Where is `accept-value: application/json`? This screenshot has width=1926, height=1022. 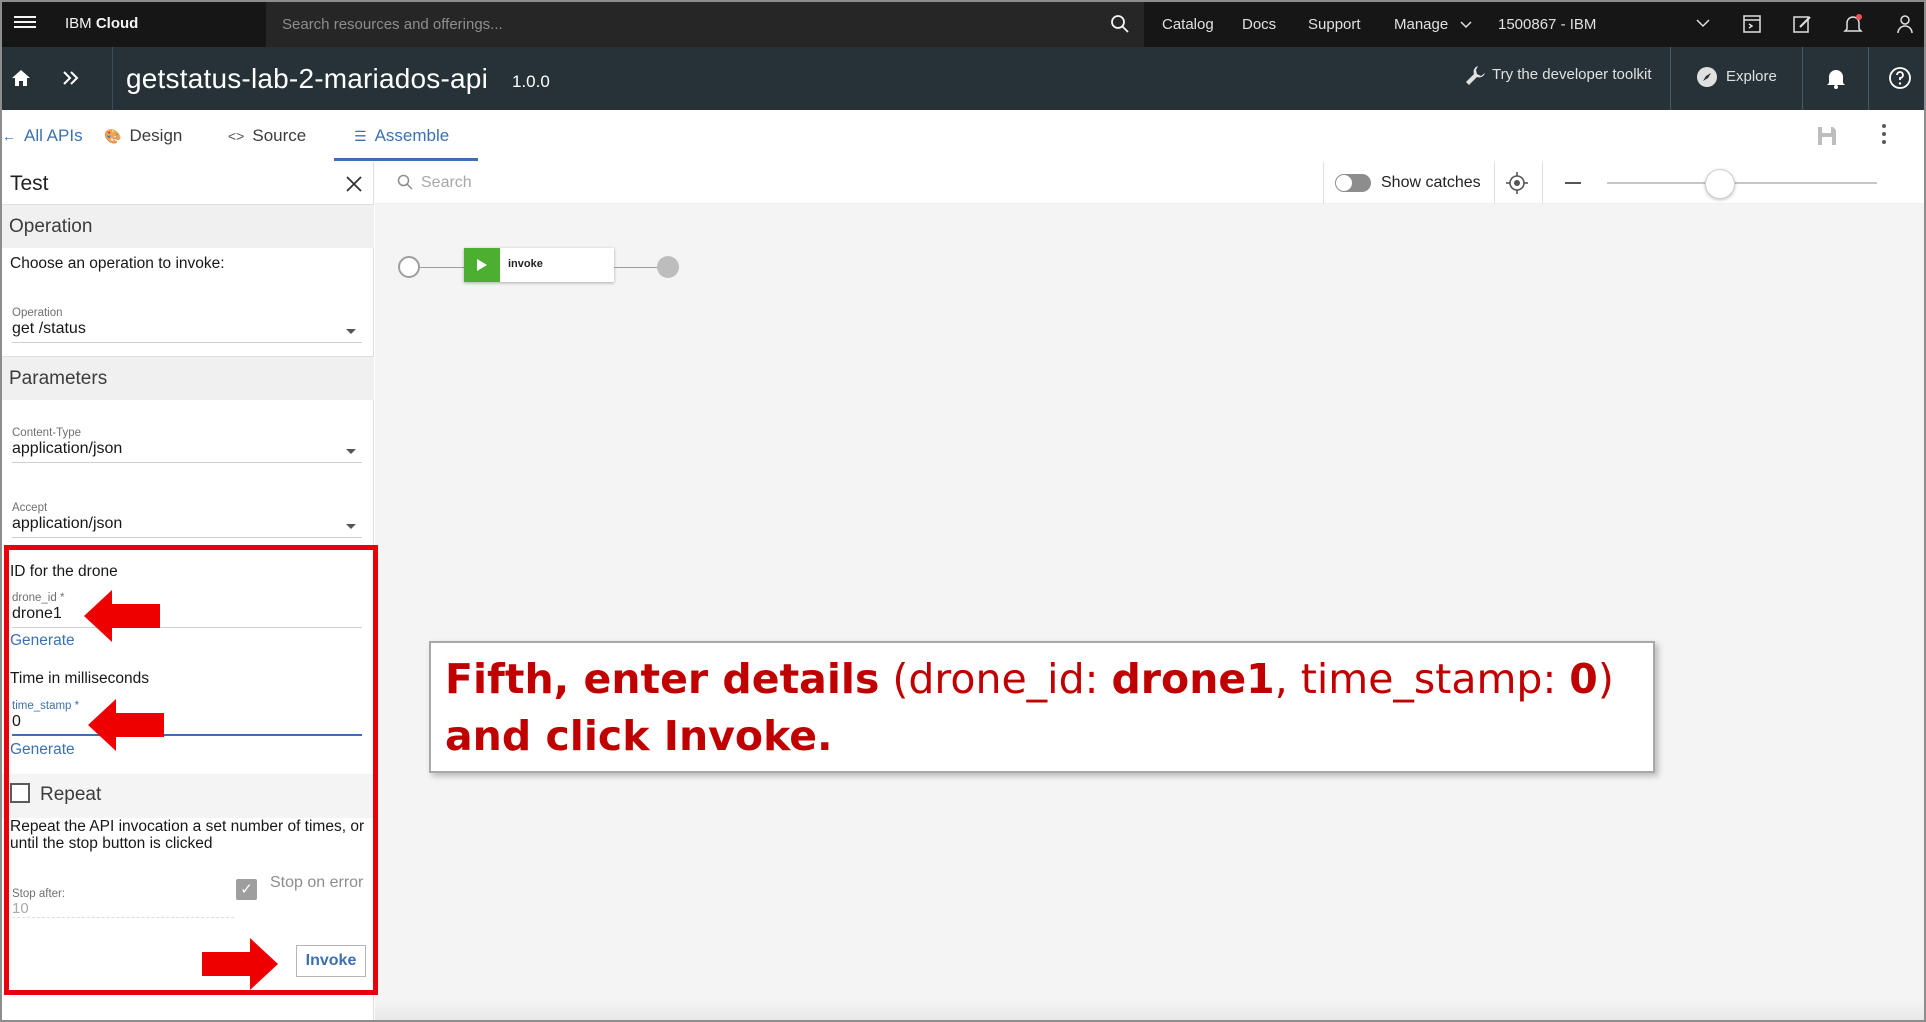 accept-value: application/json is located at coordinates (67, 523).